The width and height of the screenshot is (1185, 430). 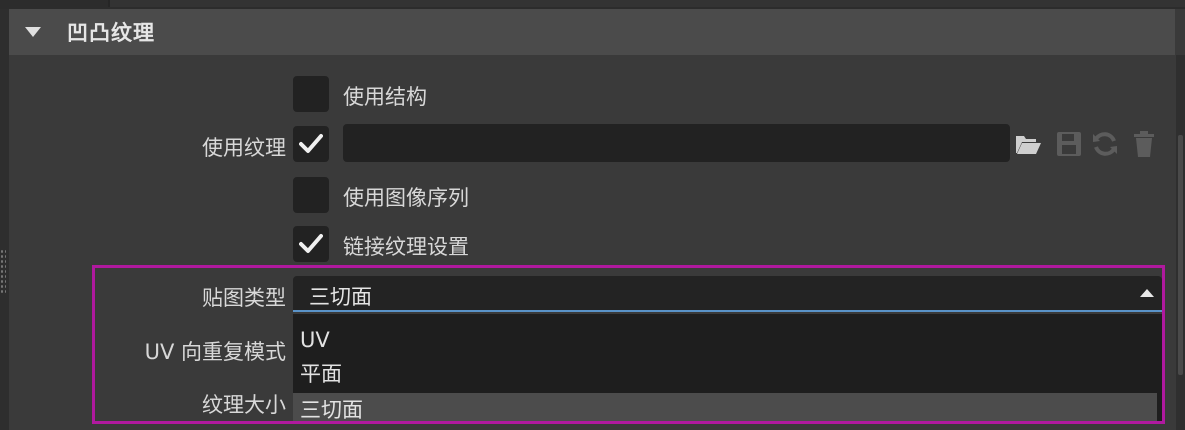 What do you see at coordinates (1105, 144) in the screenshot?
I see `refresh-icon` at bounding box center [1105, 144].